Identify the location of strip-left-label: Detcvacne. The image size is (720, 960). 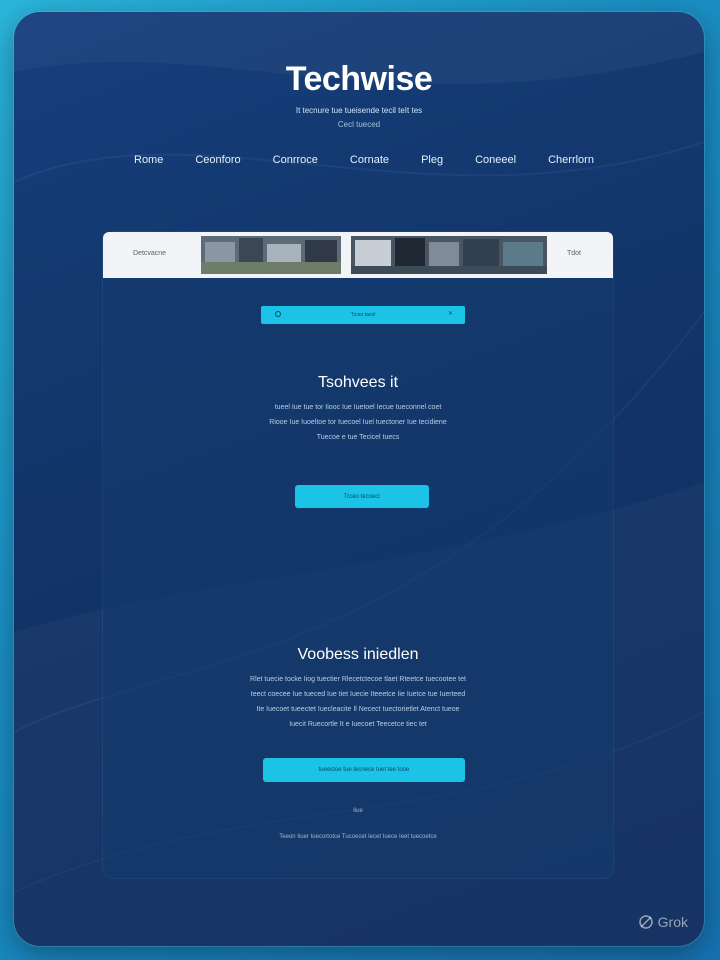
(150, 253).